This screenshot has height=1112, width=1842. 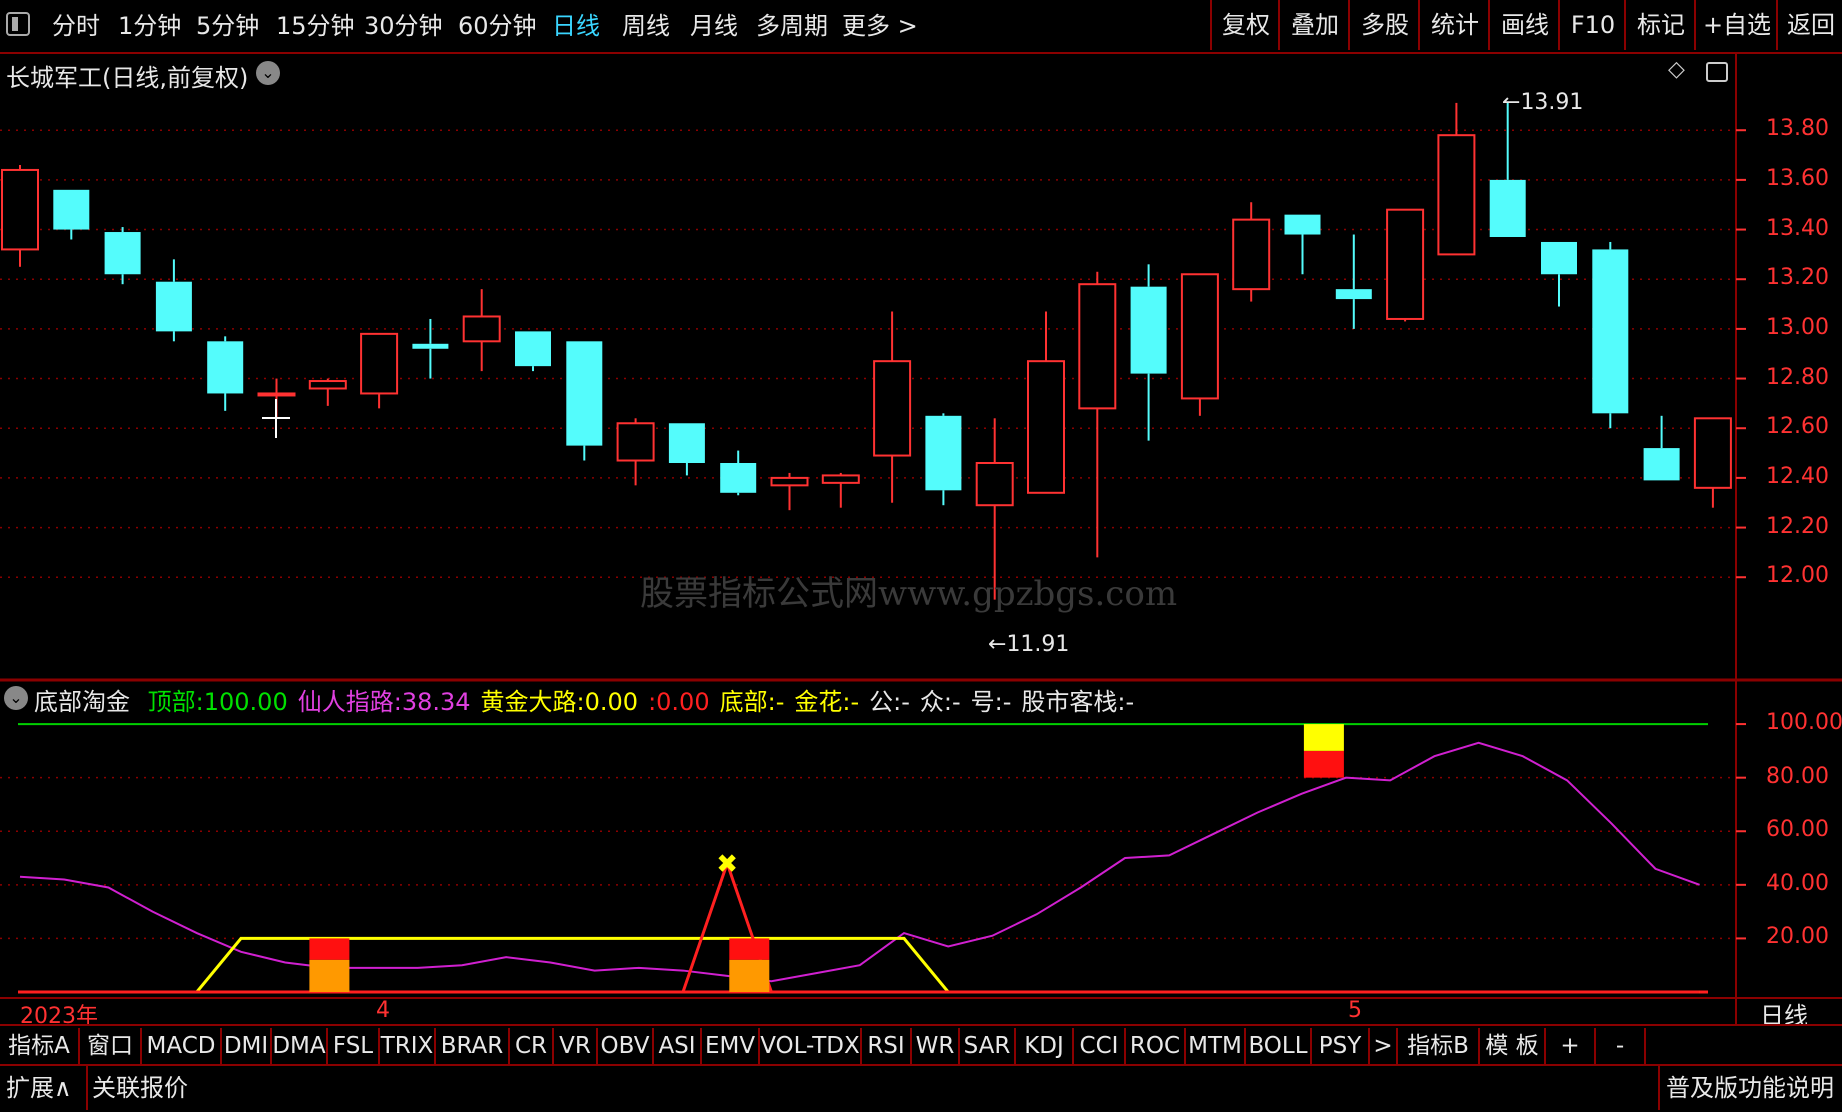 What do you see at coordinates (39, 1088) in the screenshot?
I see `expand-button: 扩展∧` at bounding box center [39, 1088].